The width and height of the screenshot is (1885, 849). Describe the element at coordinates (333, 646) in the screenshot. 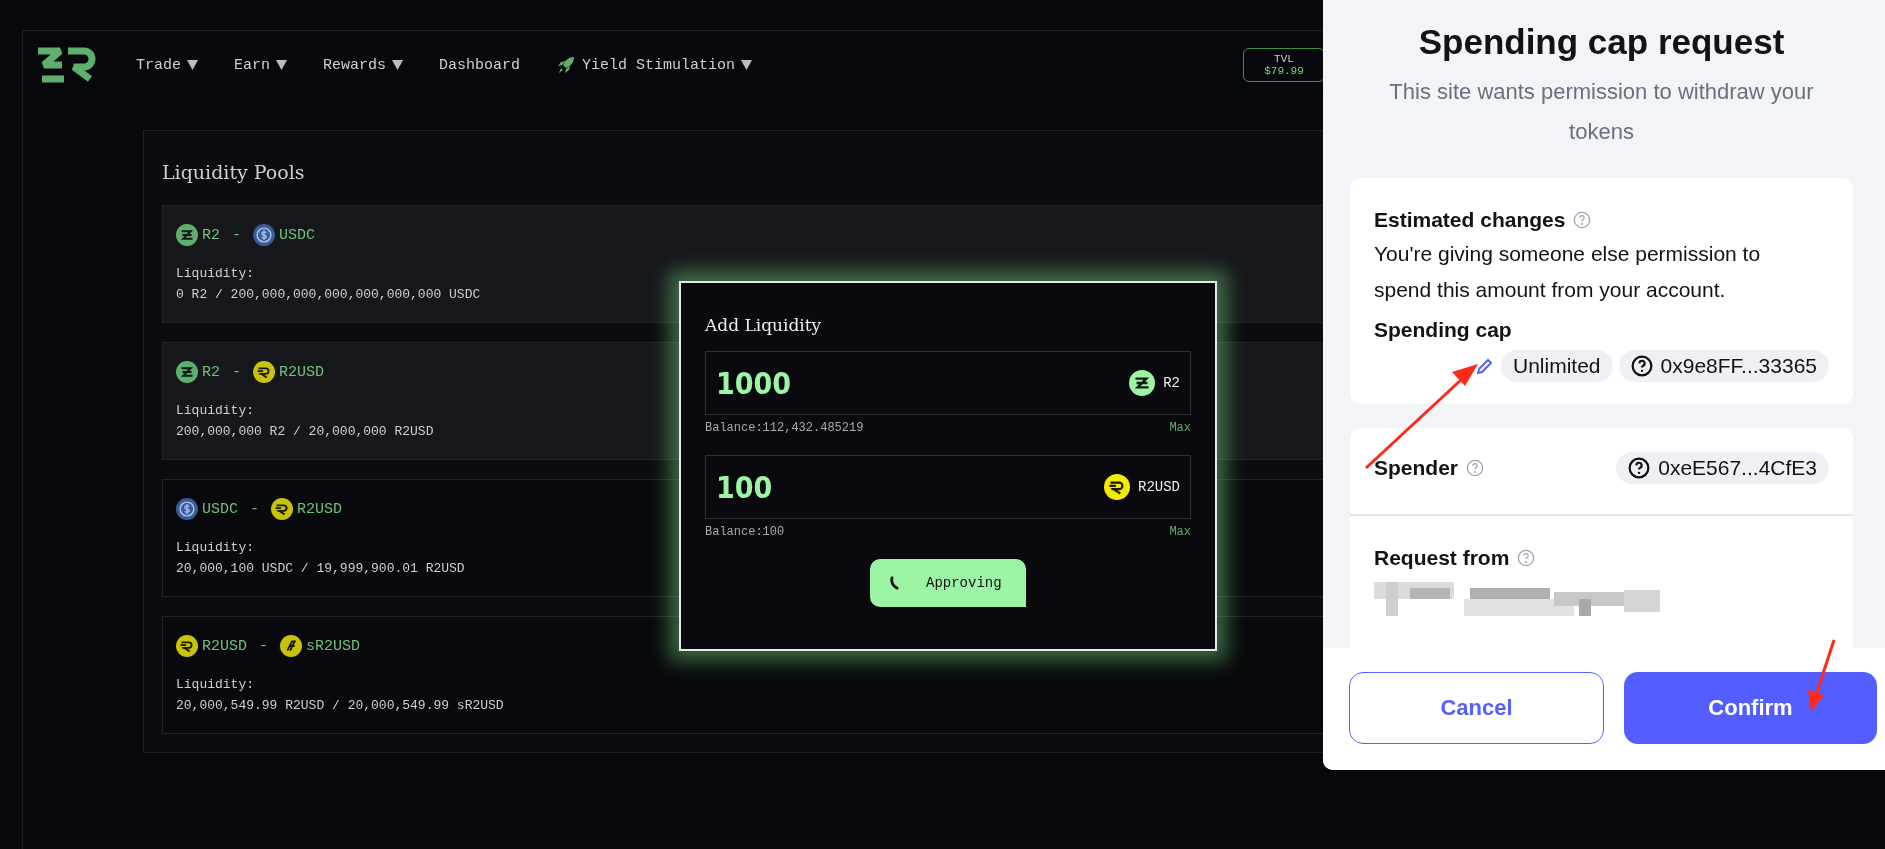

I see `token-symbol: sR2USD` at that location.